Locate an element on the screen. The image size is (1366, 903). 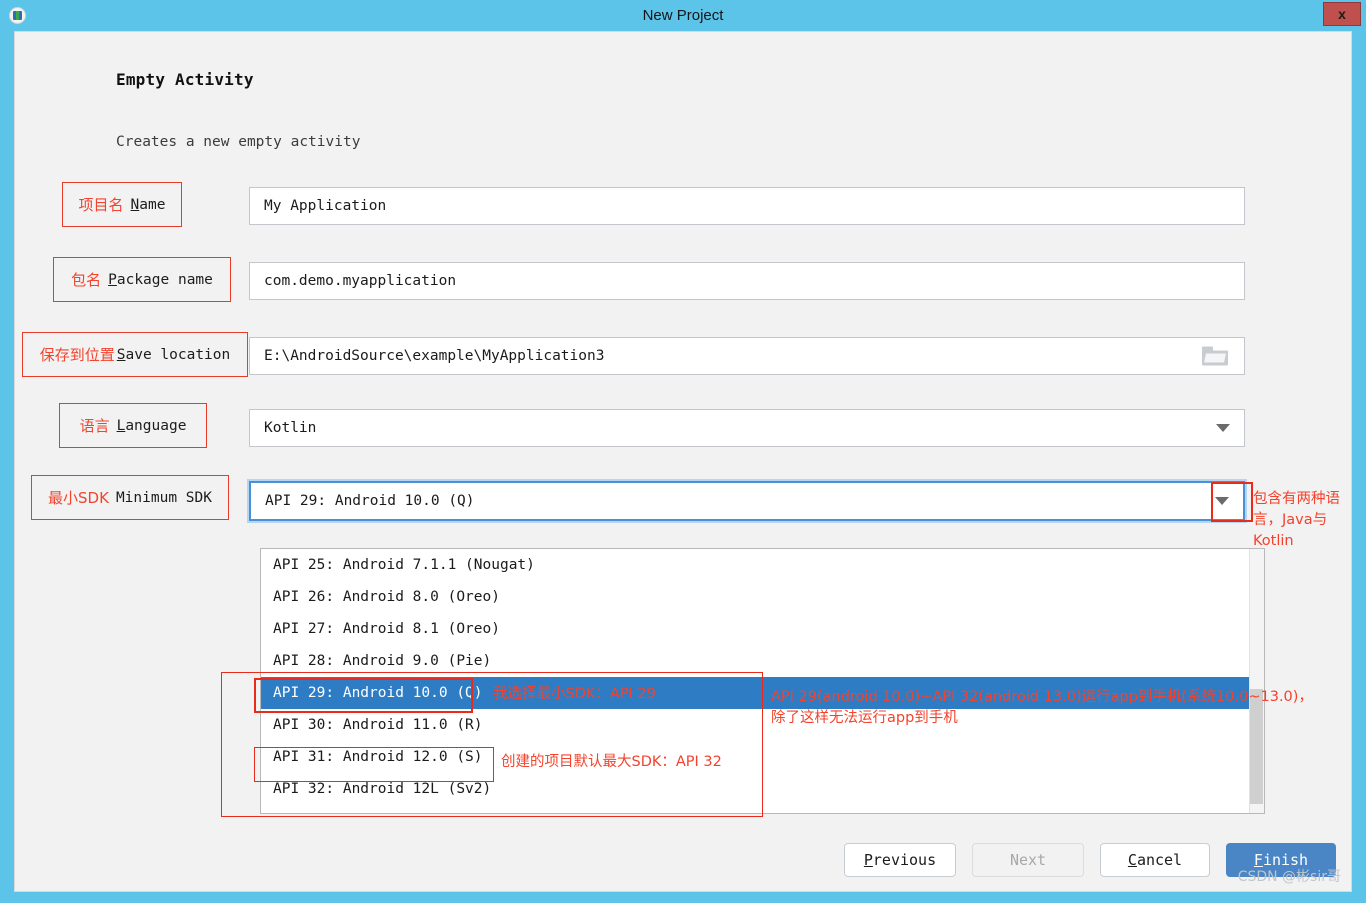
label-box-save-location: 保存到位置 Save location is located at coordinates (135, 354).